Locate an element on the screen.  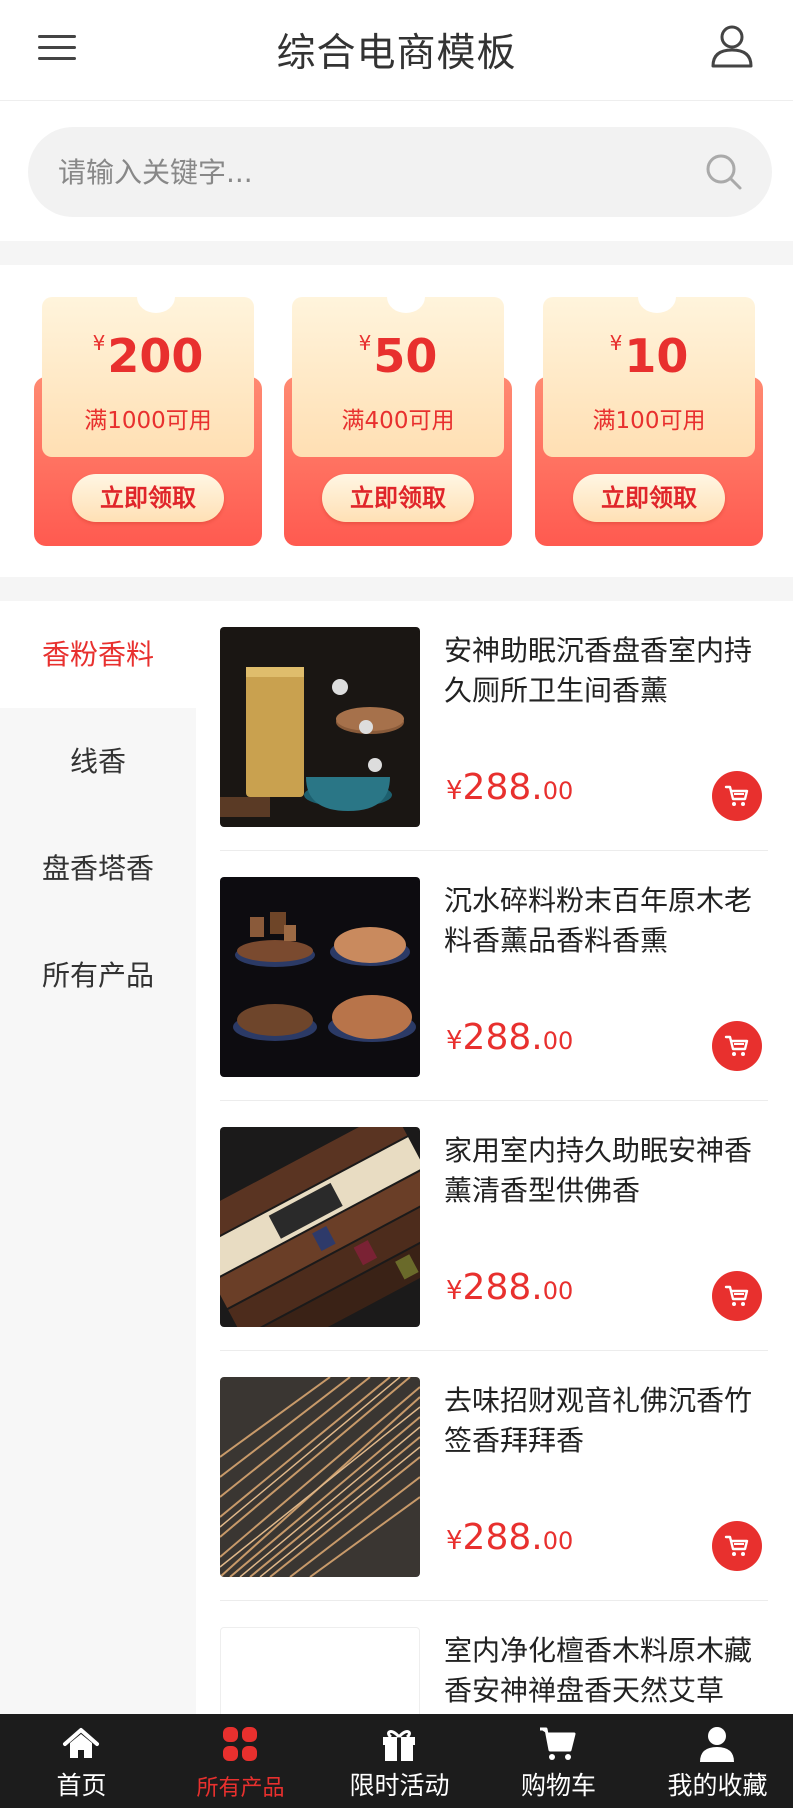
coupon-value: 10 is located at coordinates (656, 356).